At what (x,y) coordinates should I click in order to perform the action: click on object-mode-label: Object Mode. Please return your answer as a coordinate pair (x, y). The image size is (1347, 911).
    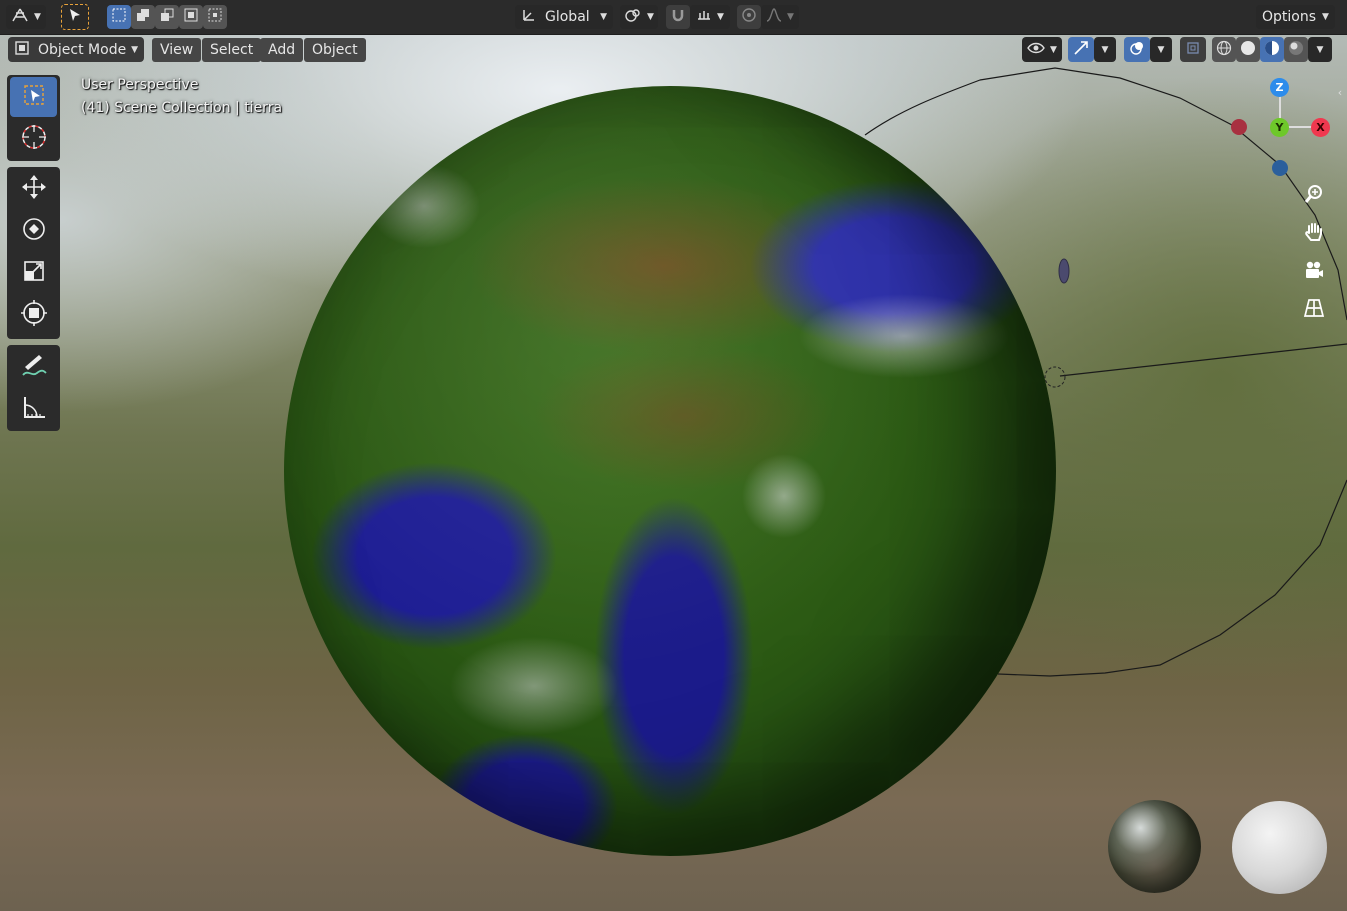
    Looking at the image, I should click on (82, 49).